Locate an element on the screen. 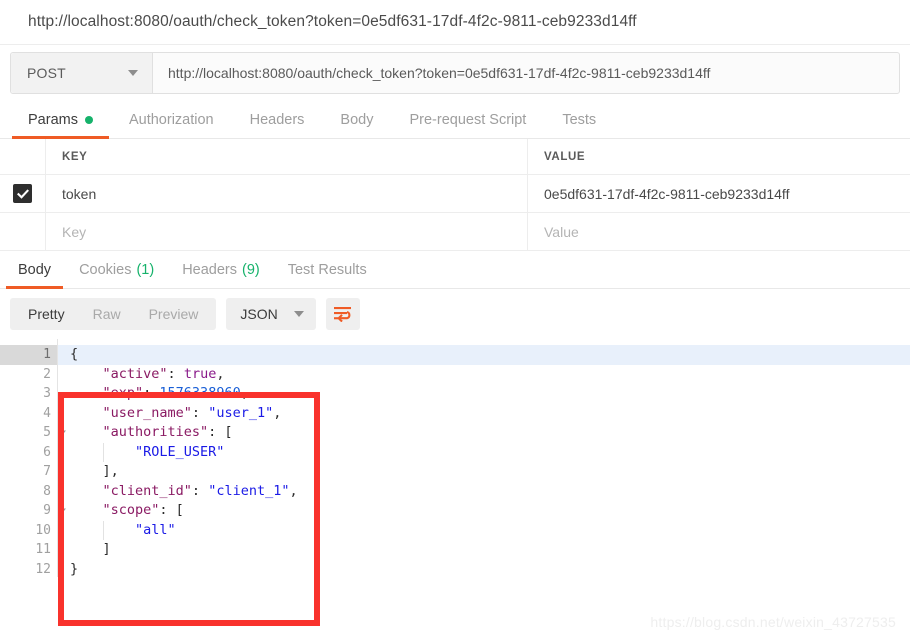 The image size is (910, 638). editor-code-line: "active": true, is located at coordinates (484, 375).